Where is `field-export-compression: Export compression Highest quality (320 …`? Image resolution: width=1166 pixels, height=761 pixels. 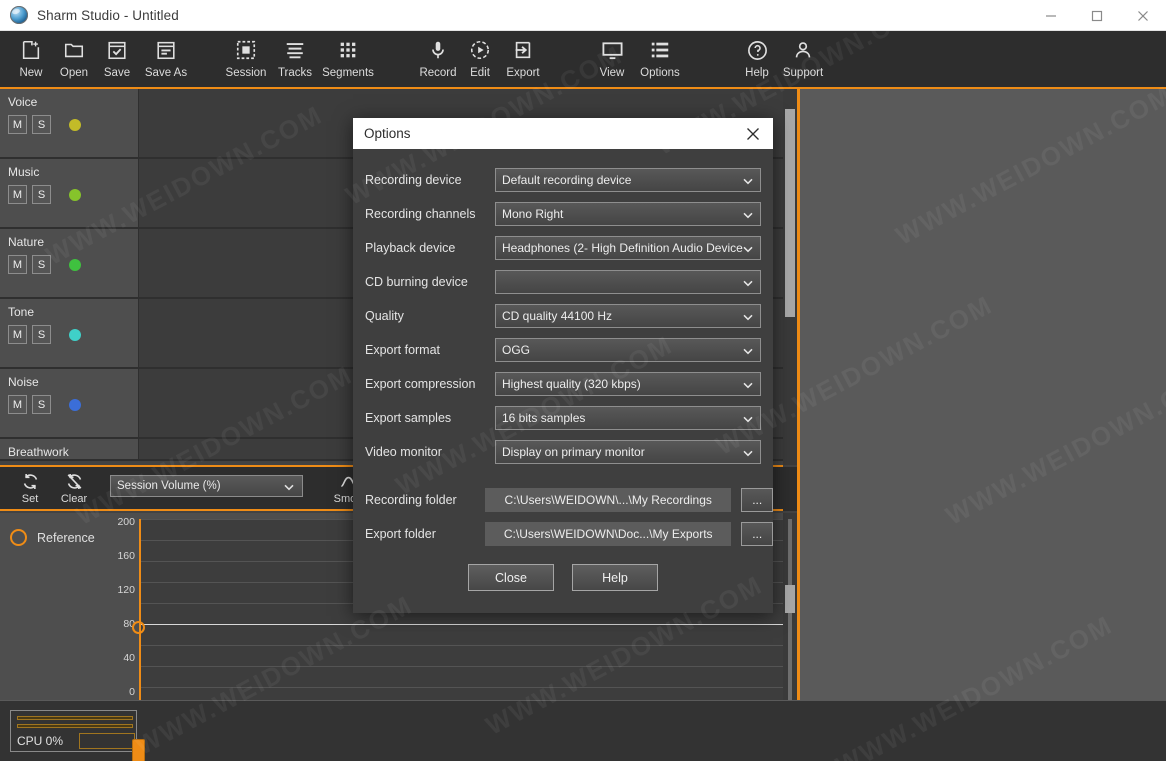 field-export-compression: Export compression Highest quality (320 … is located at coordinates (563, 384).